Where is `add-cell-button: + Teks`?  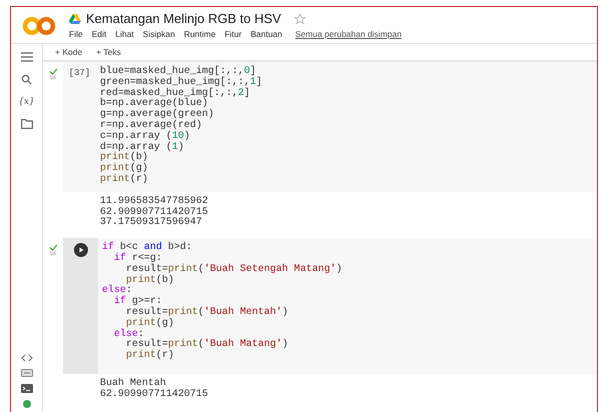 add-cell-button: + Teks is located at coordinates (108, 52).